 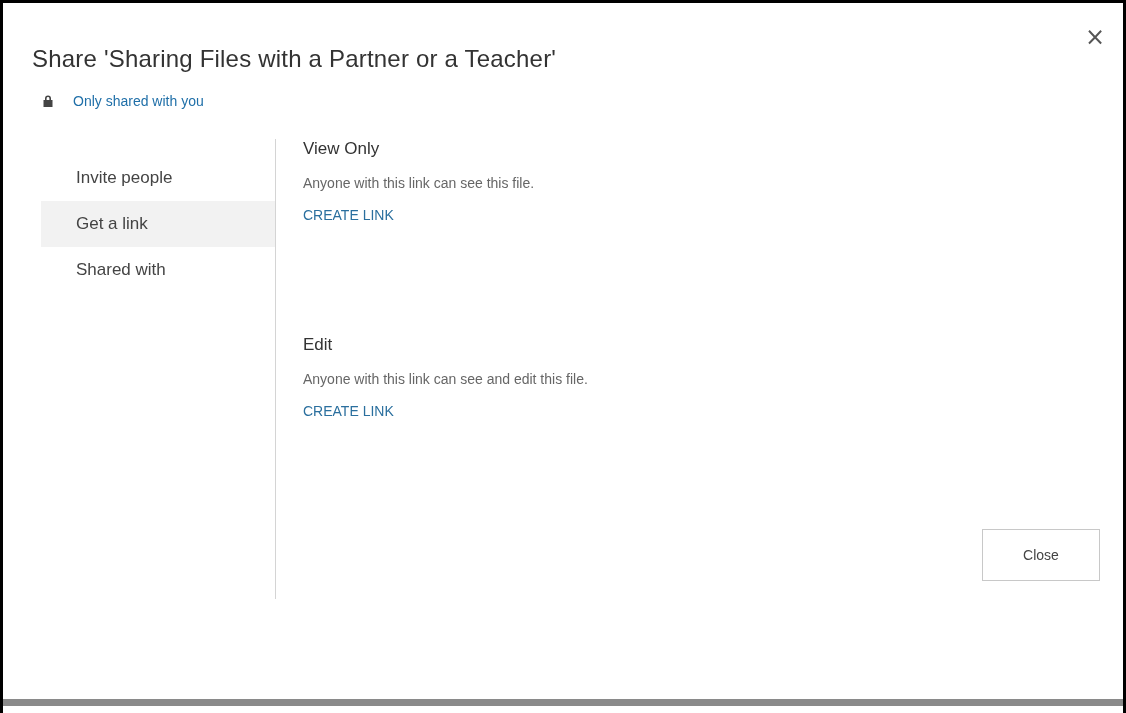 I want to click on permission-link: Only shared with you, so click(x=138, y=101).